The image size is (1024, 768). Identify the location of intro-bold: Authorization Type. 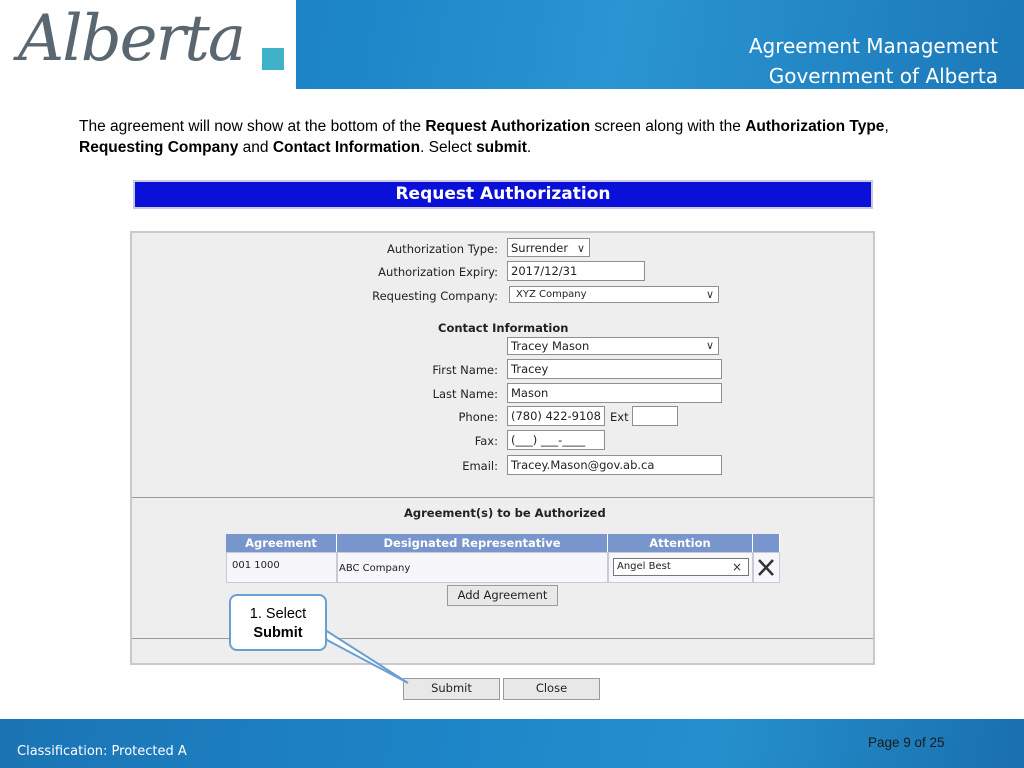
(815, 126).